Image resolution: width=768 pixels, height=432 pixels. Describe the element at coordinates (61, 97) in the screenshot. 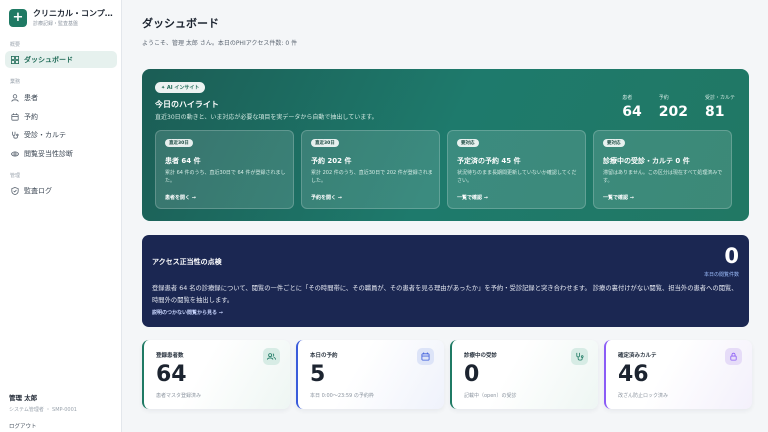

I see `sidebar-item-patients: 患者` at that location.